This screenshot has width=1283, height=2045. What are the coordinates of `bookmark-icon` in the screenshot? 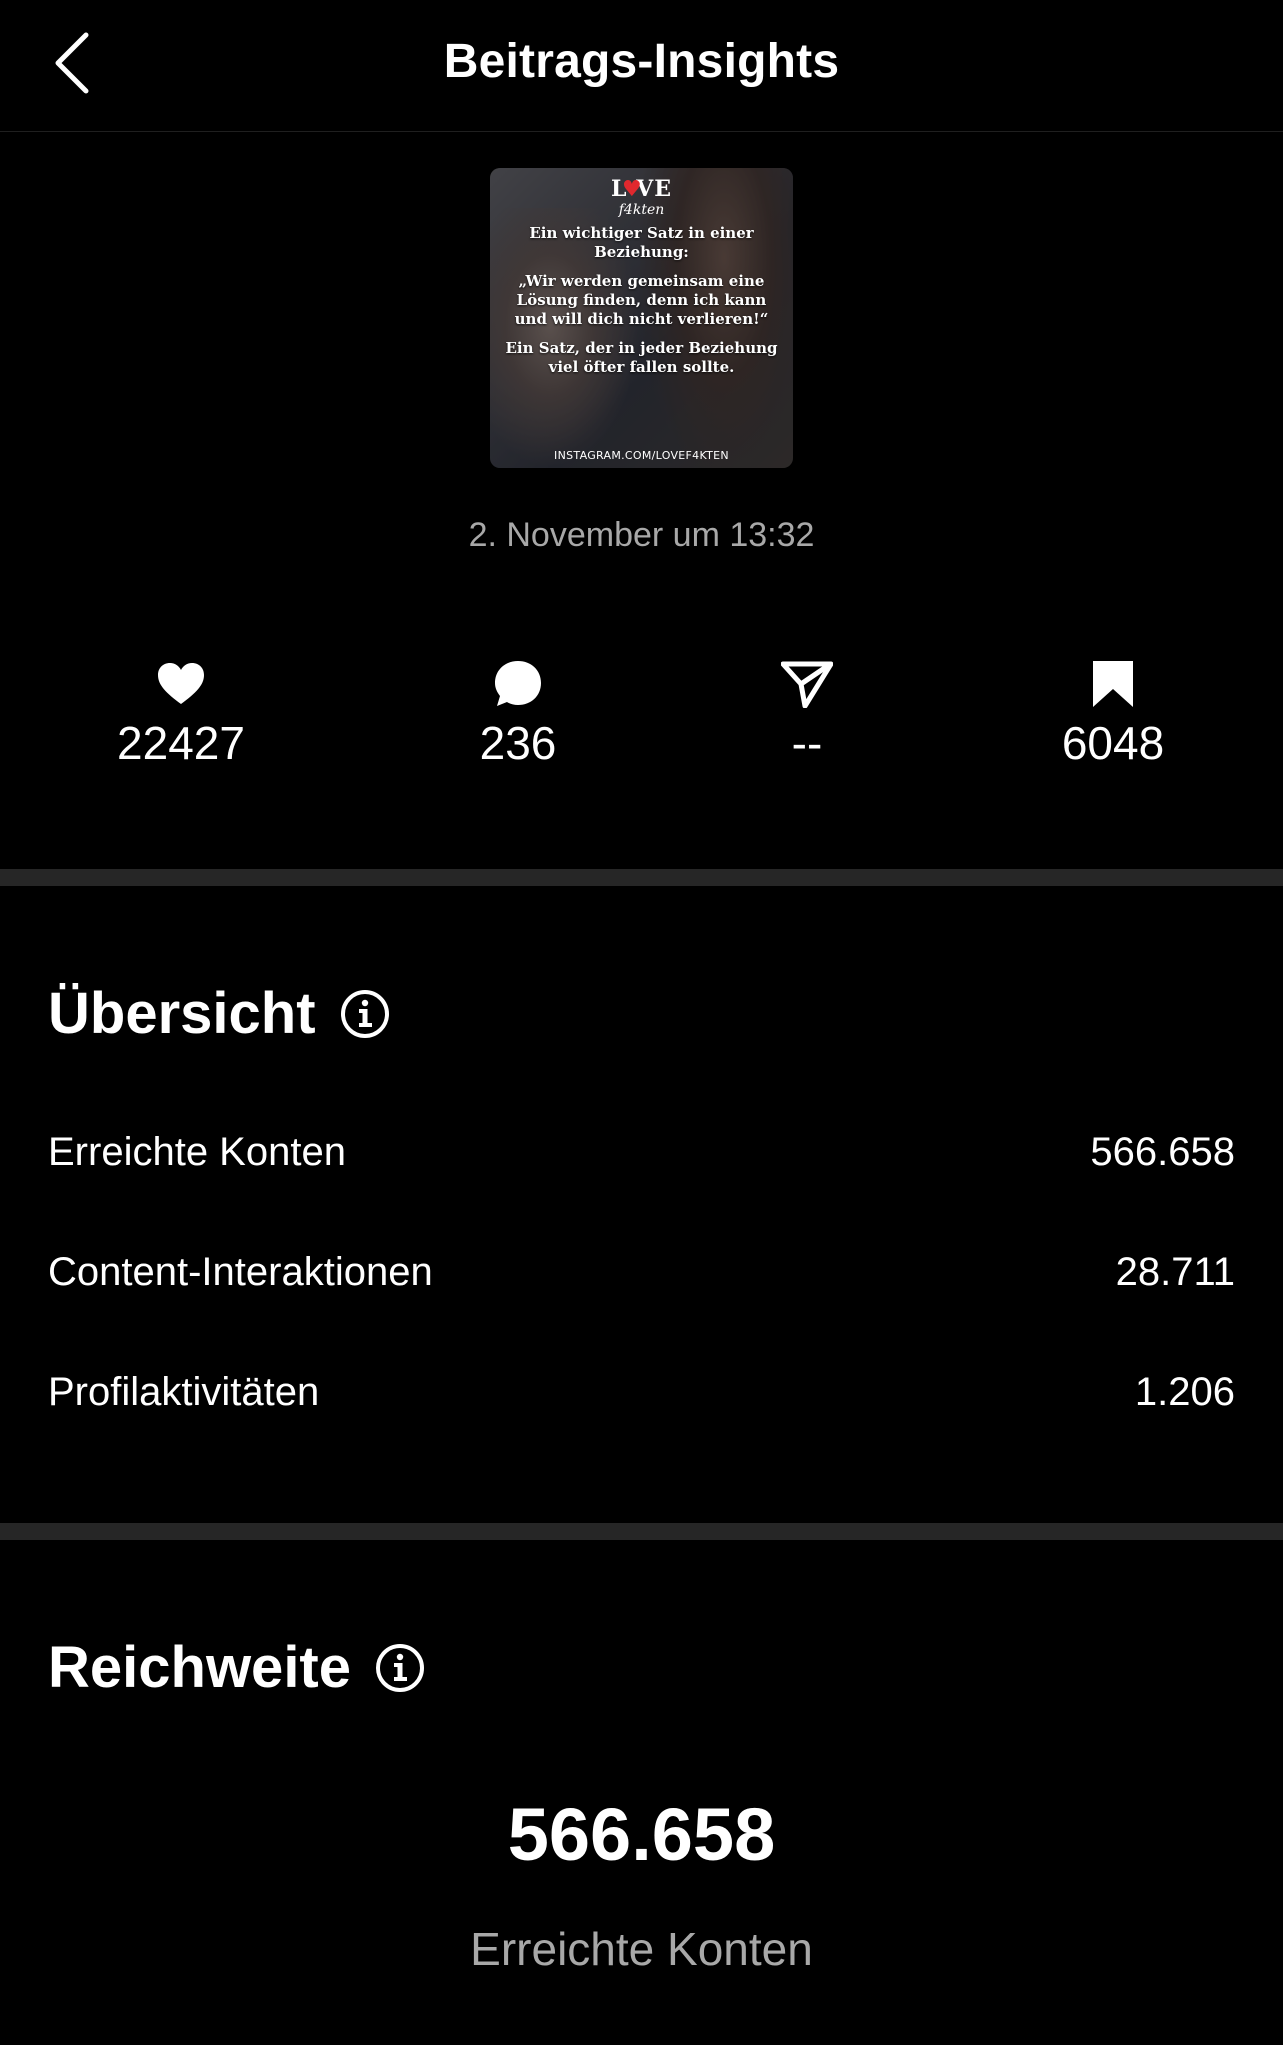 It's located at (1113, 684).